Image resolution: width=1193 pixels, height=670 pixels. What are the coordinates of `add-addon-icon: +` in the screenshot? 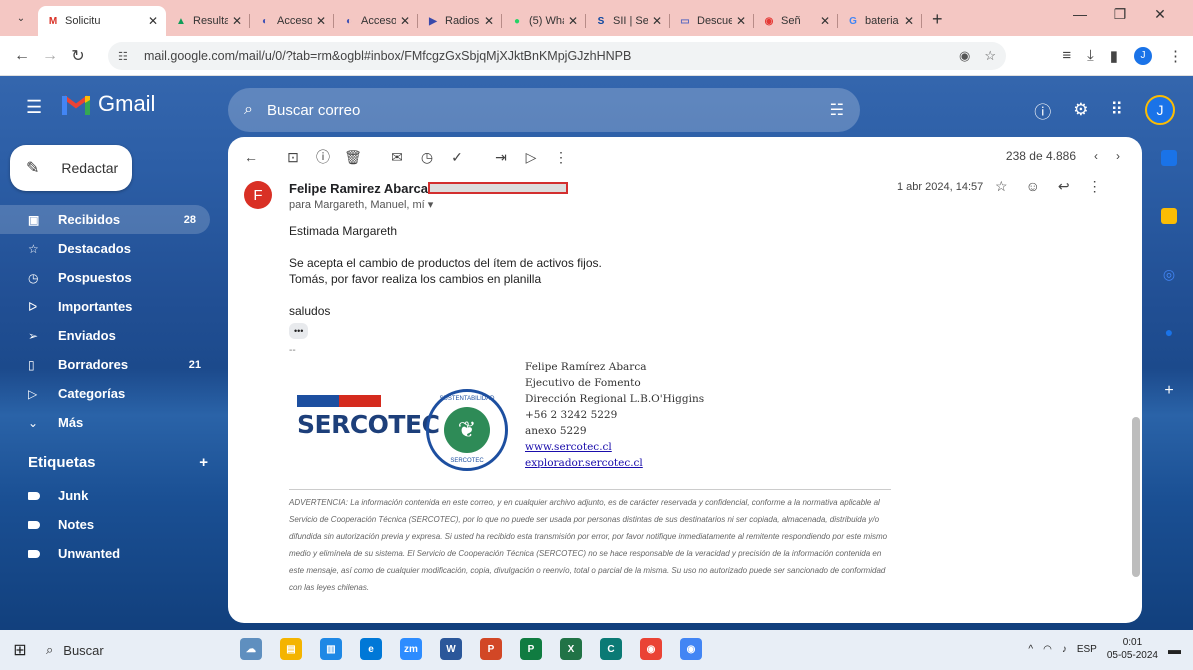 It's located at (1169, 390).